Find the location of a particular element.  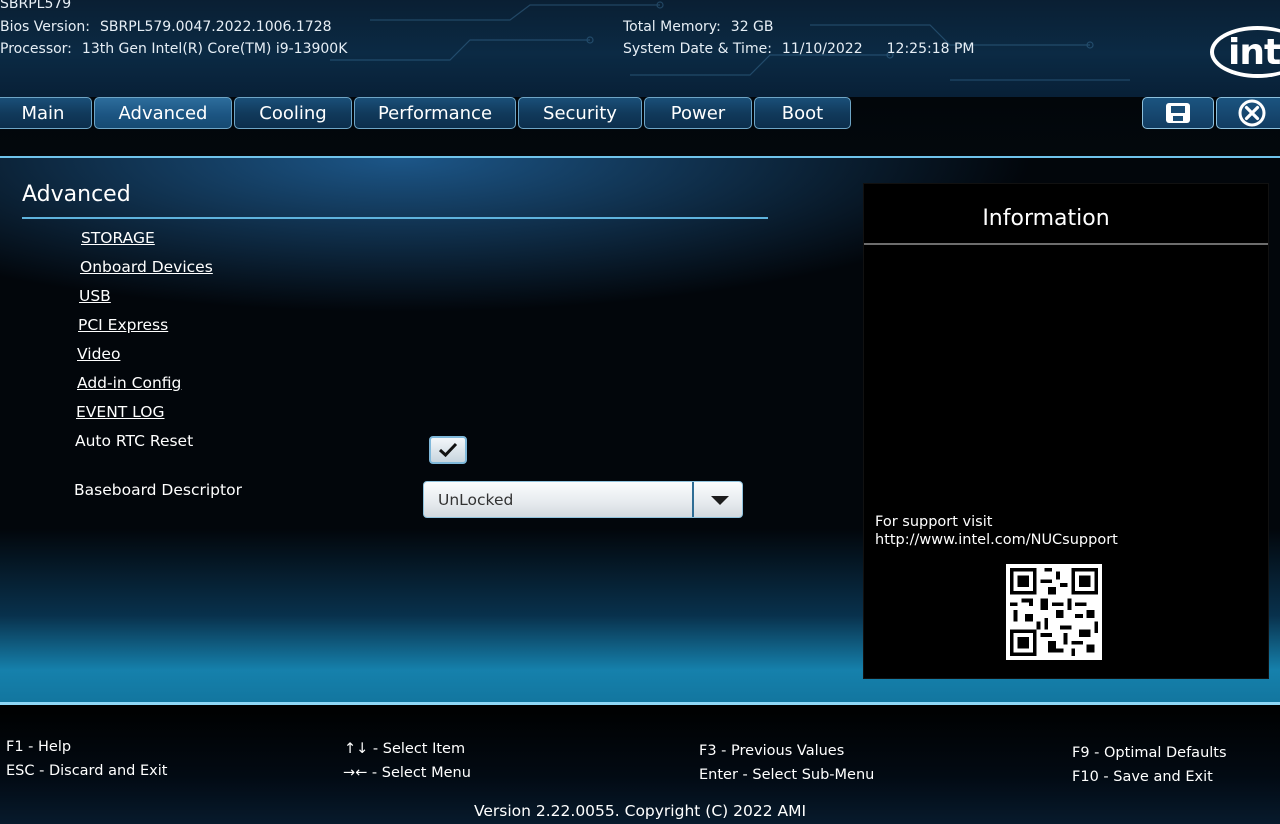

tab-security: Security is located at coordinates (580, 113).